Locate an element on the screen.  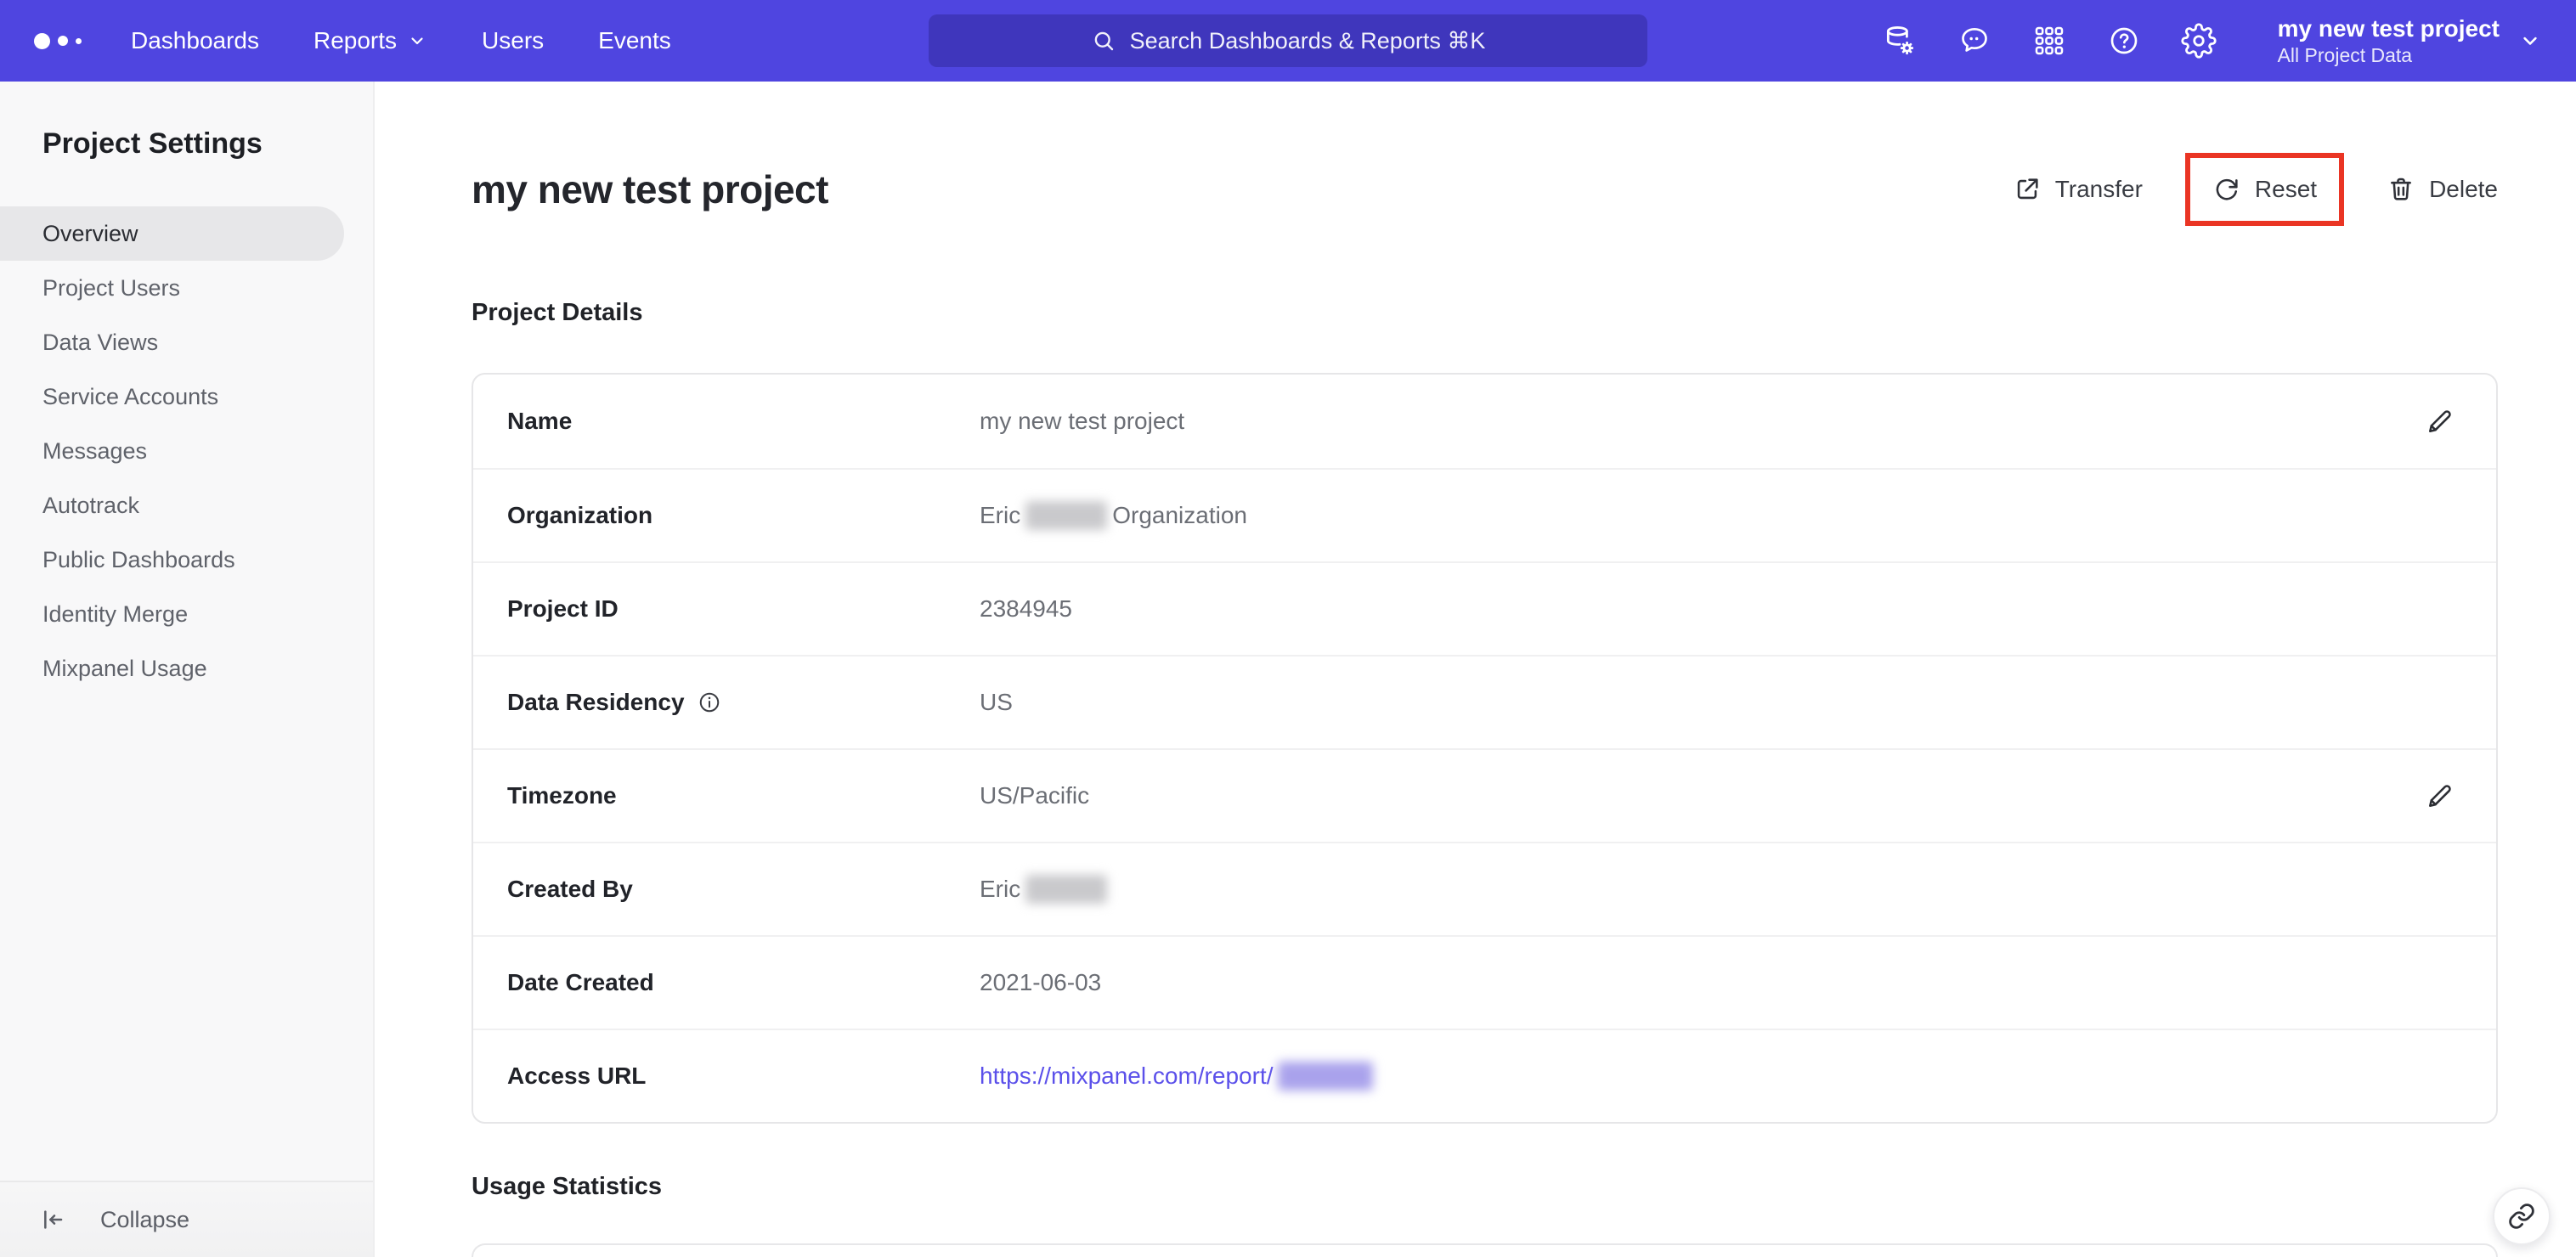
table-row-access-url: Access URL https://mixpanel.com/report/ is located at coordinates (1484, 1075).